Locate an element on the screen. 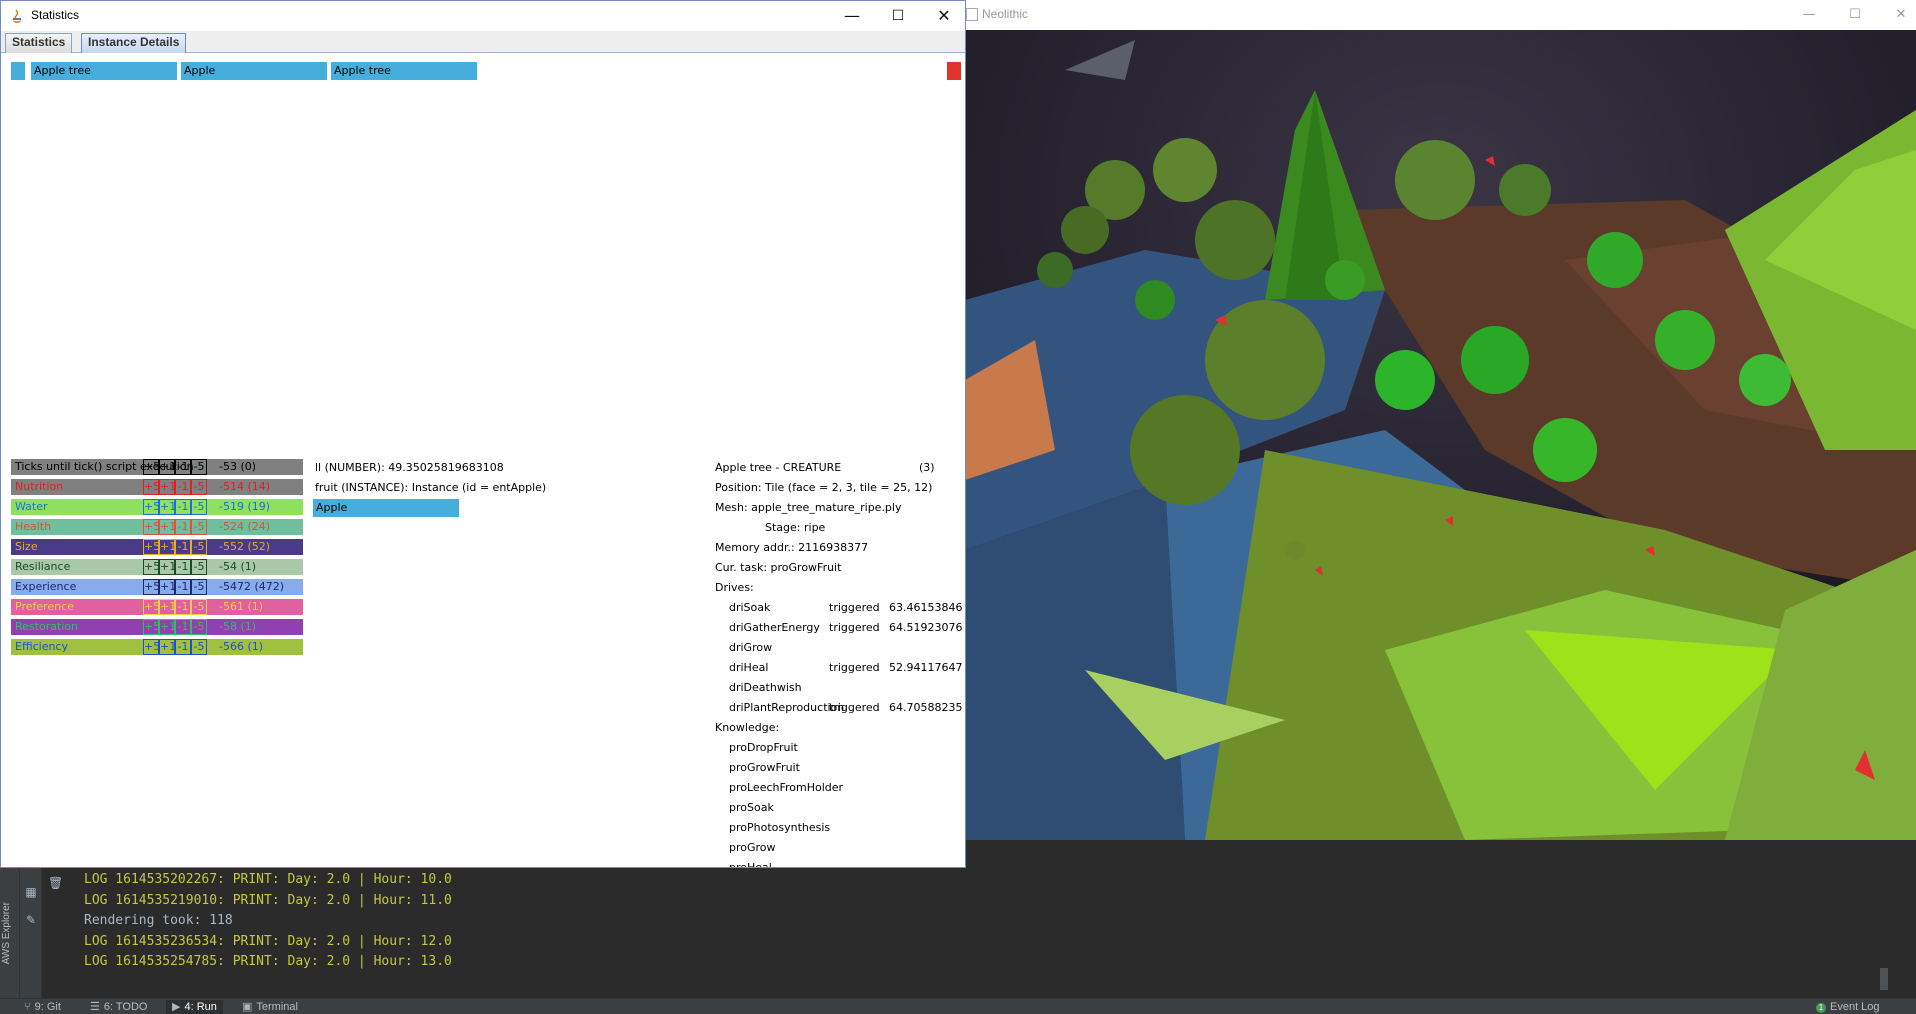 This screenshot has width=1916, height=1014. instance-stage: Stage: ripe is located at coordinates (795, 527).